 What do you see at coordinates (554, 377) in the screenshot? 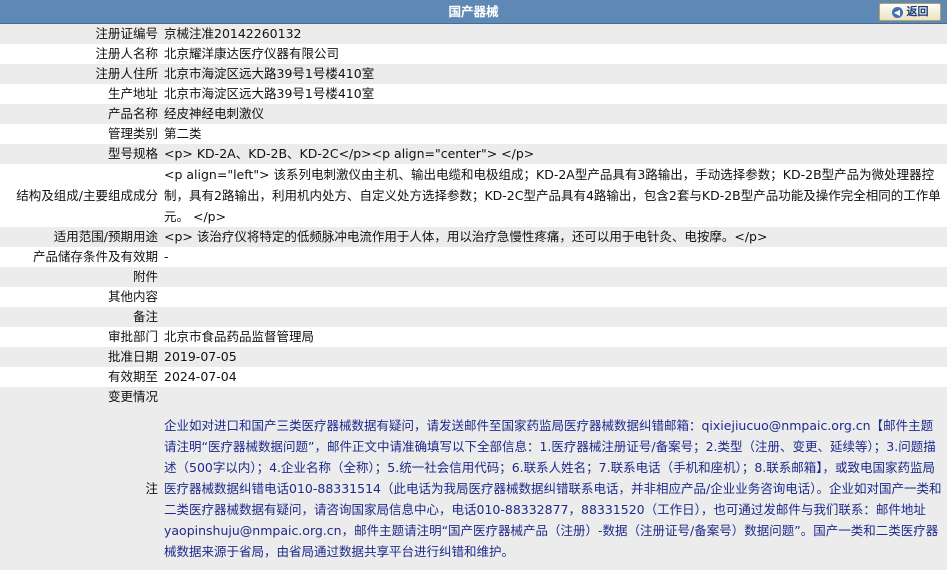
I see `field-value: 2024-07-04` at bounding box center [554, 377].